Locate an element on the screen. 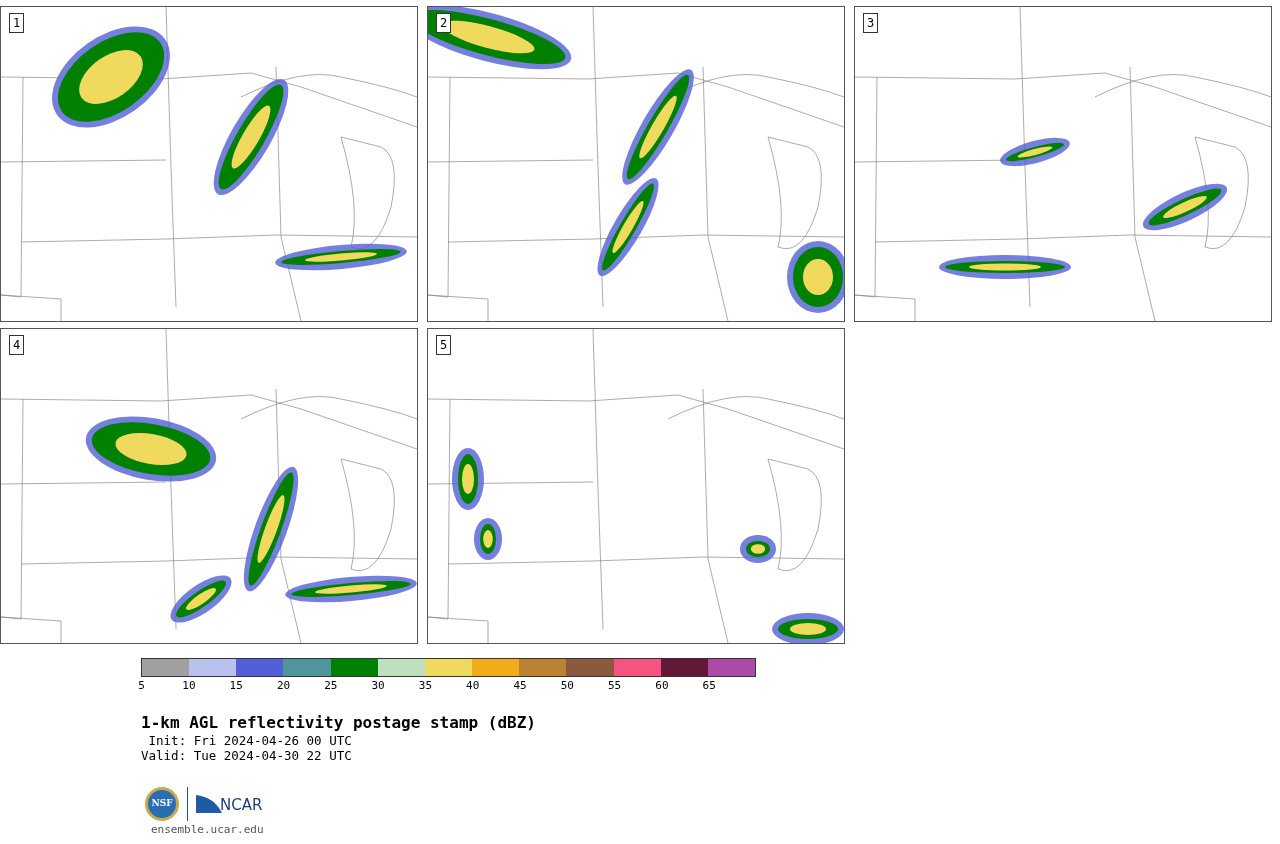 Image resolution: width=1280 pixels, height=844 pixels. tick-label: 40 is located at coordinates (473, 686).